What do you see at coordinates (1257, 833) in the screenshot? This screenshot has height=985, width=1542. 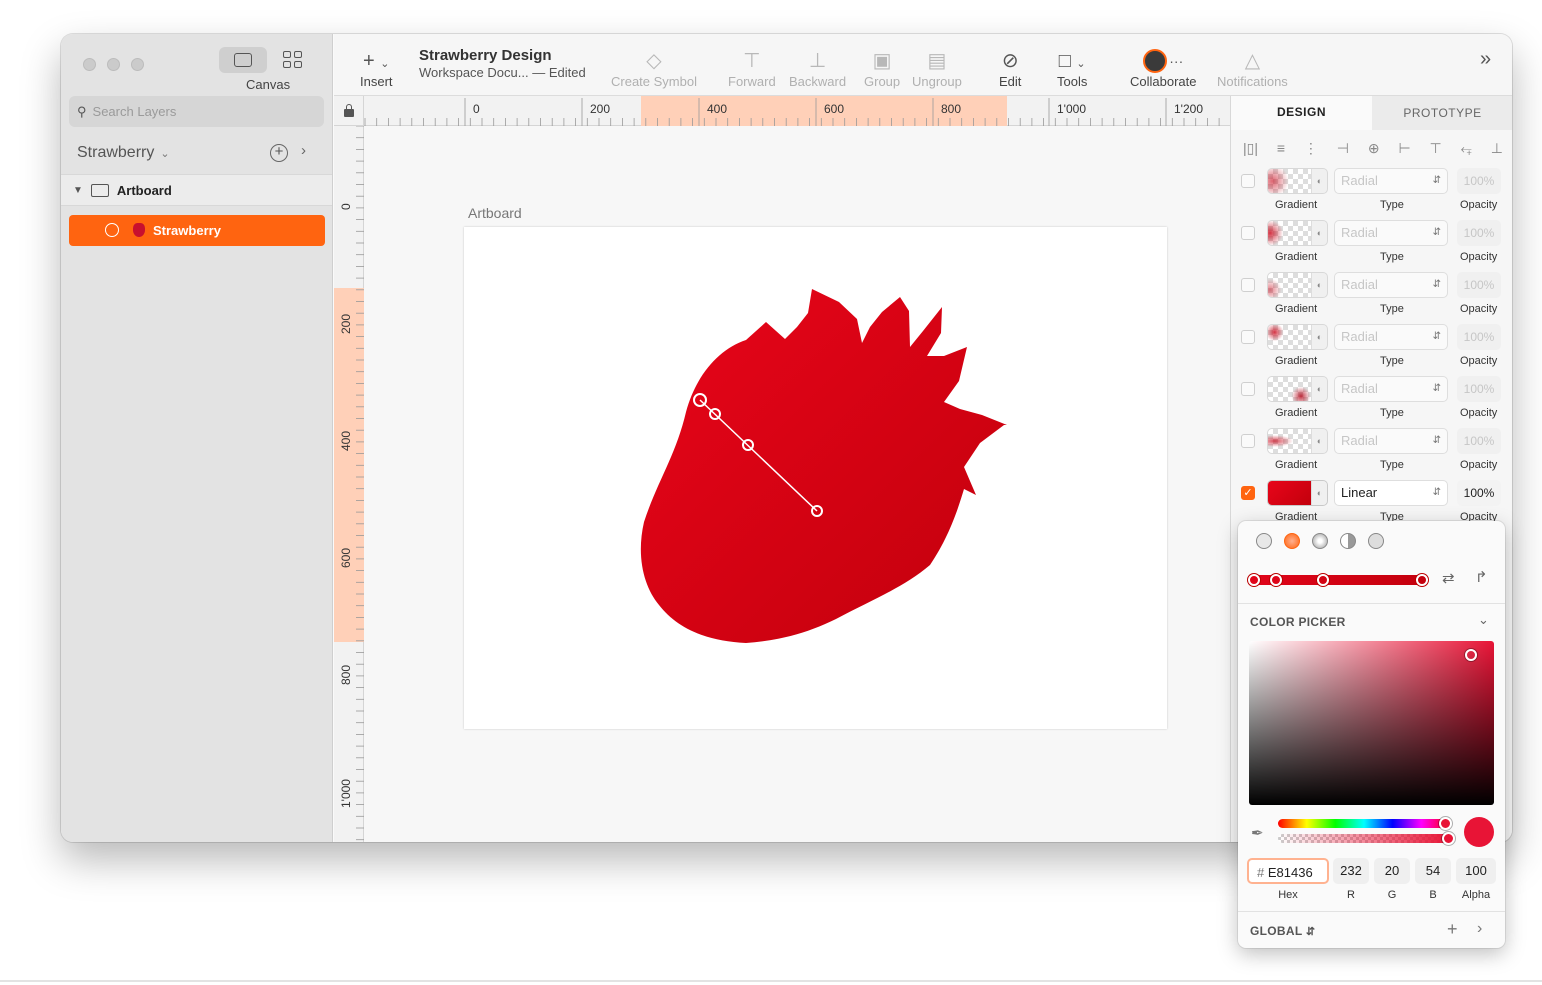 I see `eyedropper-icon: ✒` at bounding box center [1257, 833].